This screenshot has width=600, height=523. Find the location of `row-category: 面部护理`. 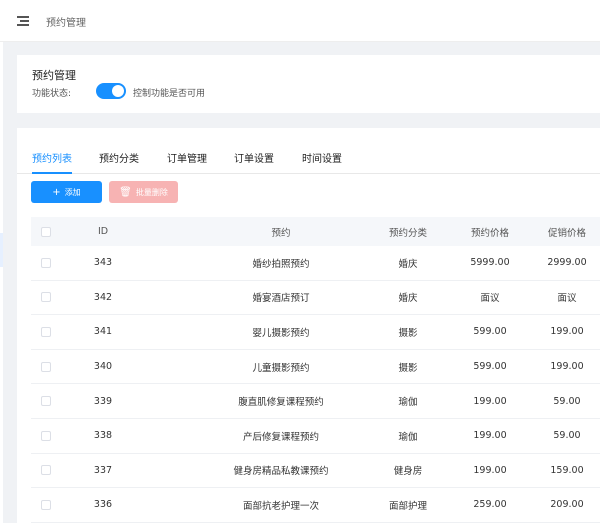

row-category: 面部护理 is located at coordinates (407, 506).